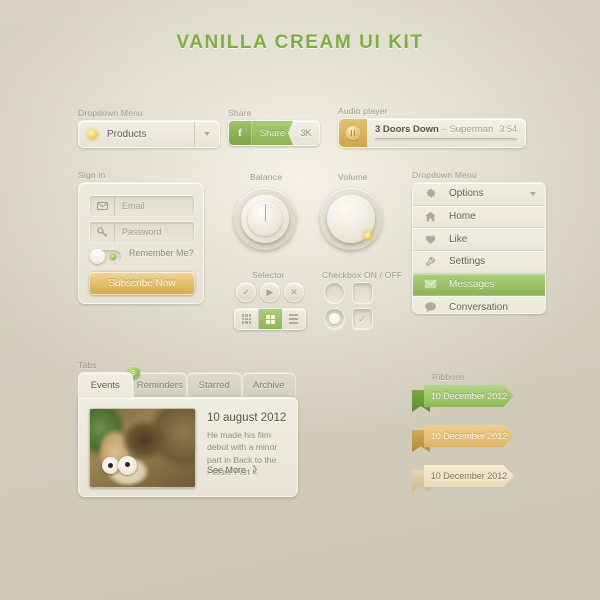  Describe the element at coordinates (430, 193) in the screenshot. I see `gear-icon` at that location.